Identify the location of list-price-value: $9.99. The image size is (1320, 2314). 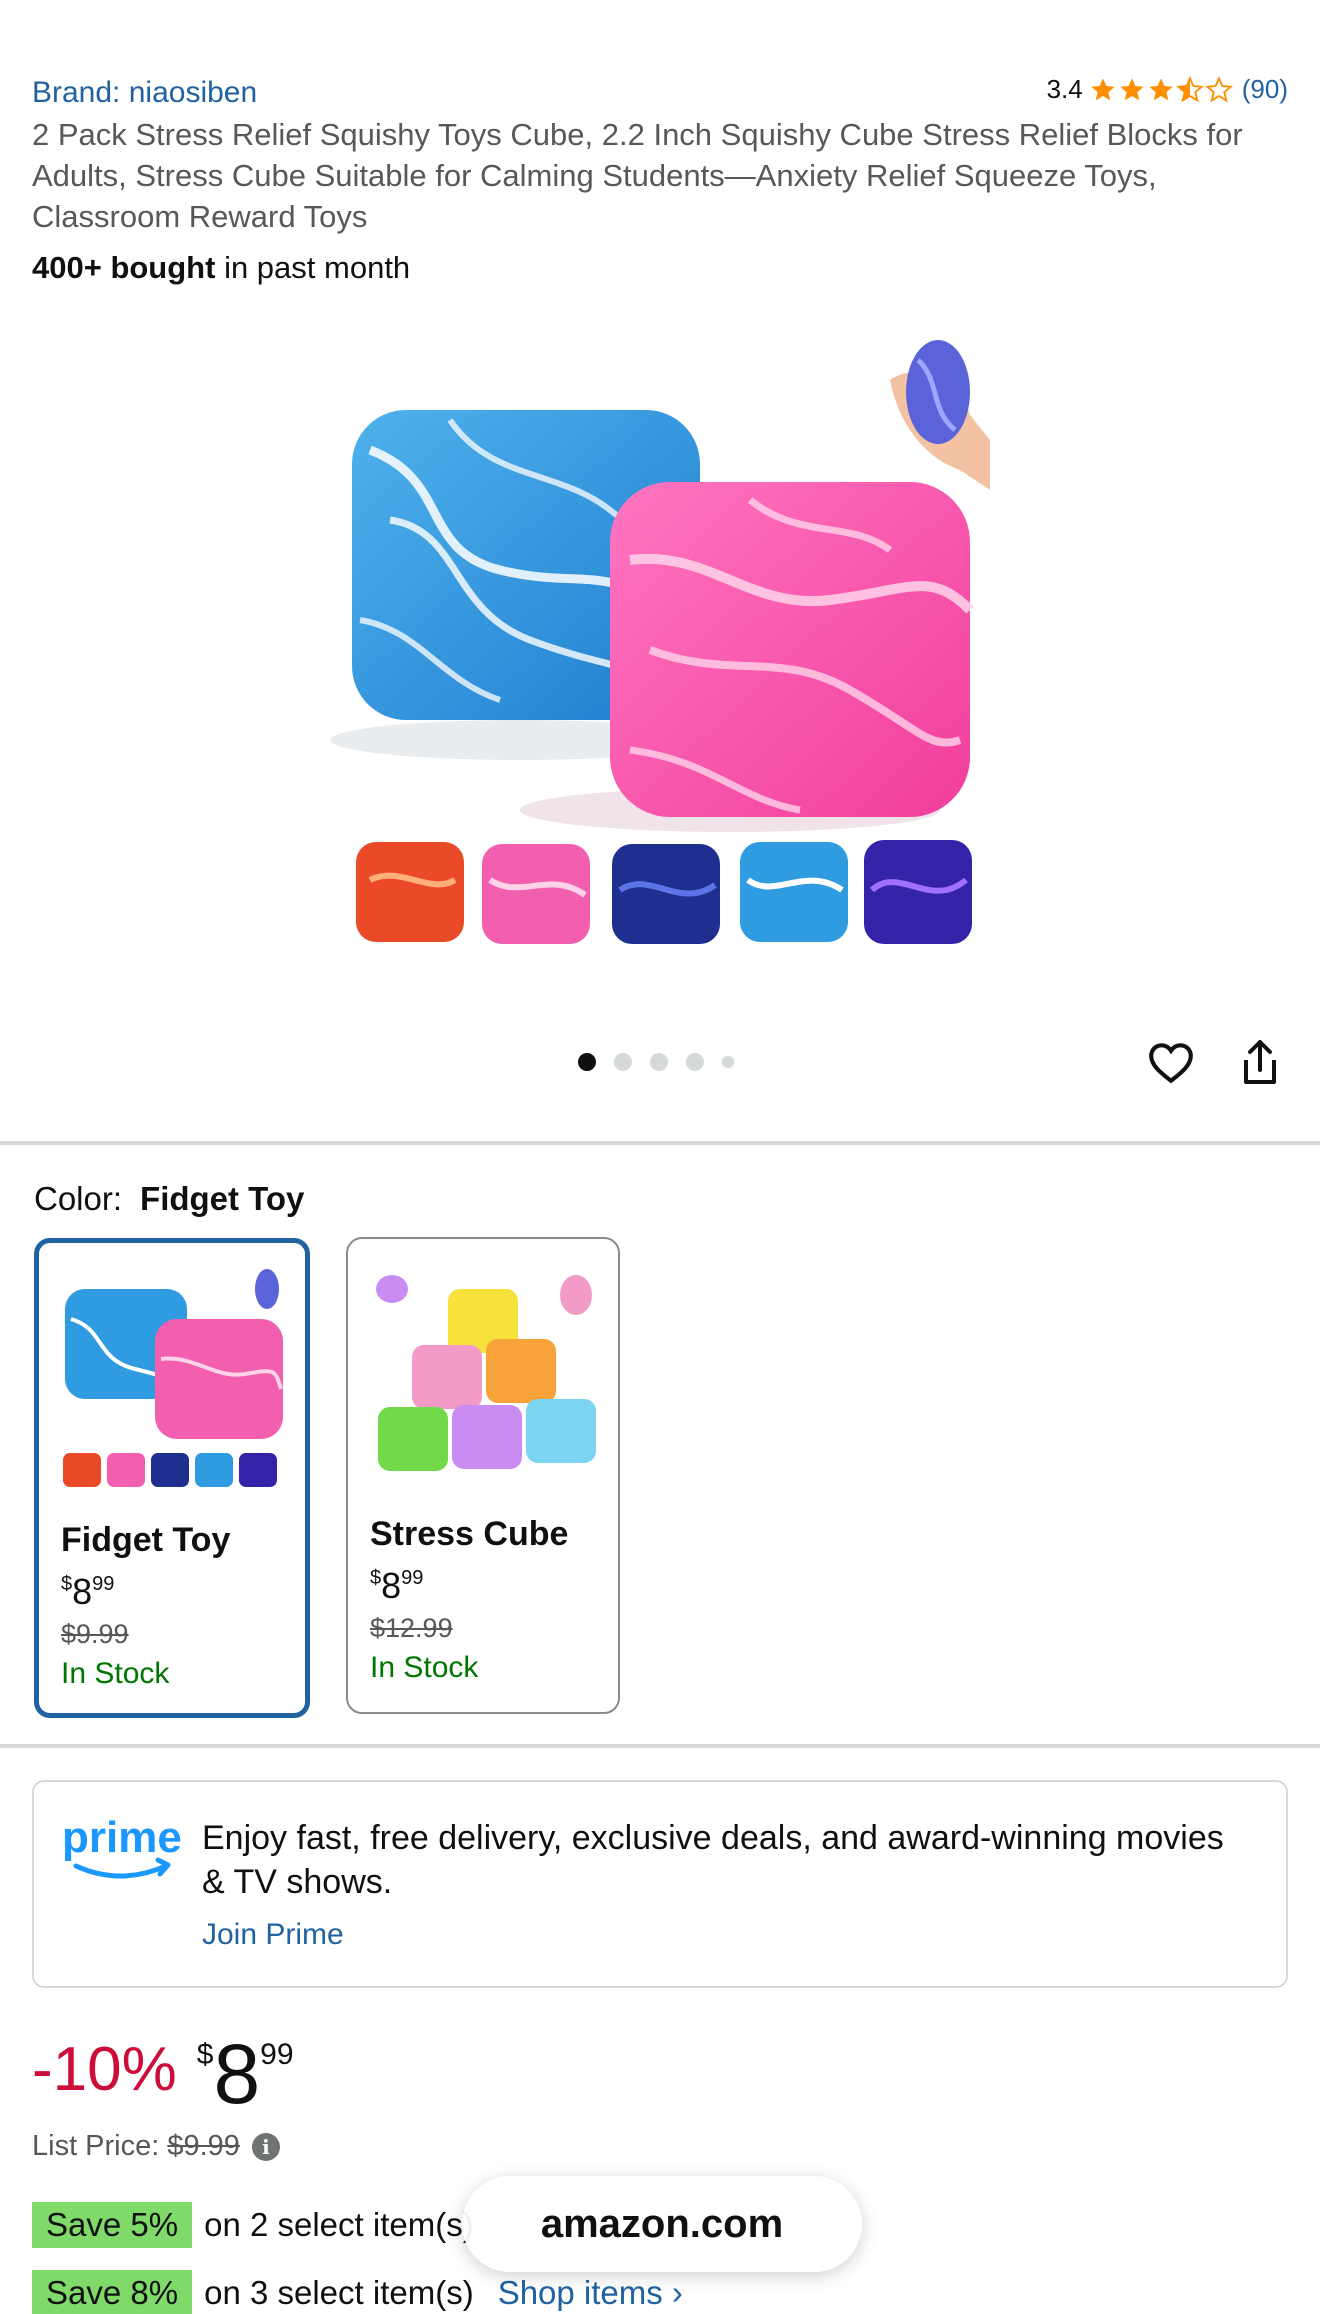
(203, 2146).